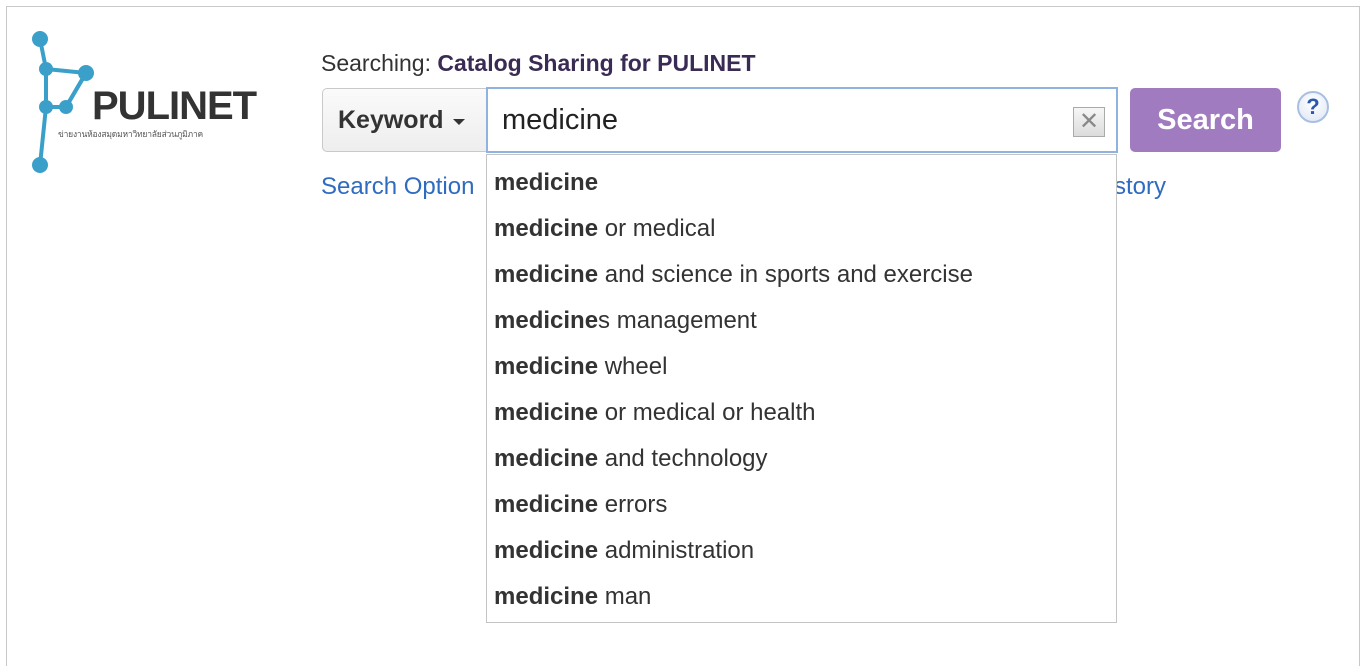  Describe the element at coordinates (801, 597) in the screenshot. I see `autocomplete-item: medicine man` at that location.